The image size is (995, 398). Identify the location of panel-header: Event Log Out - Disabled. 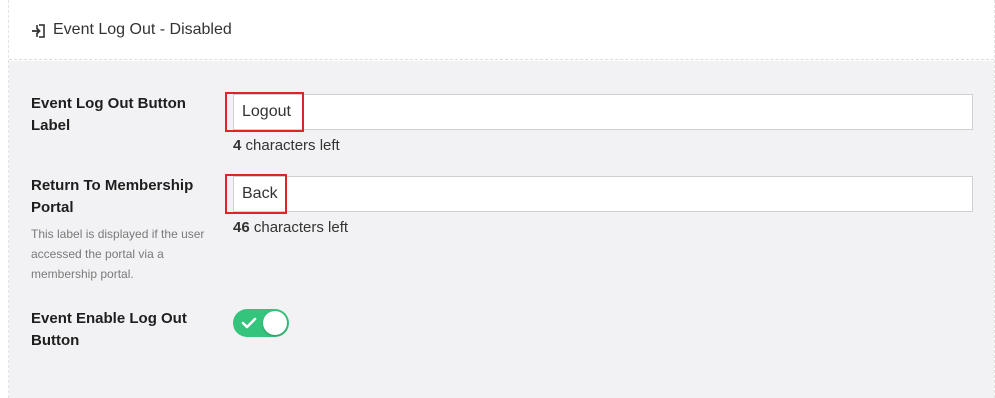
(501, 30).